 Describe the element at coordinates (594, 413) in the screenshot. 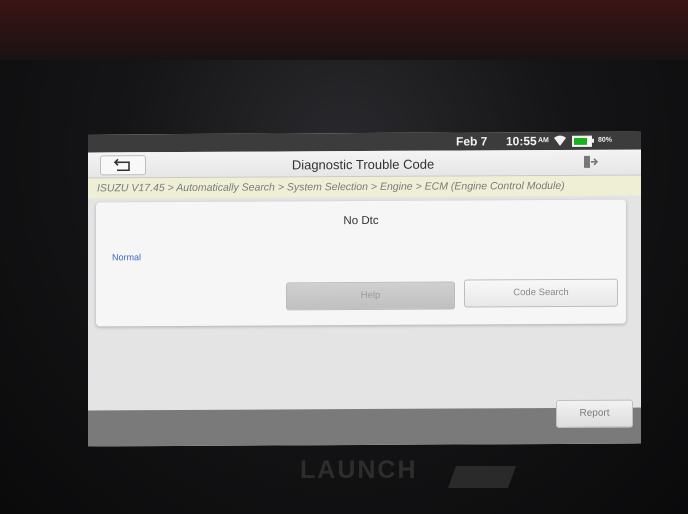

I see `report-button: Report` at that location.